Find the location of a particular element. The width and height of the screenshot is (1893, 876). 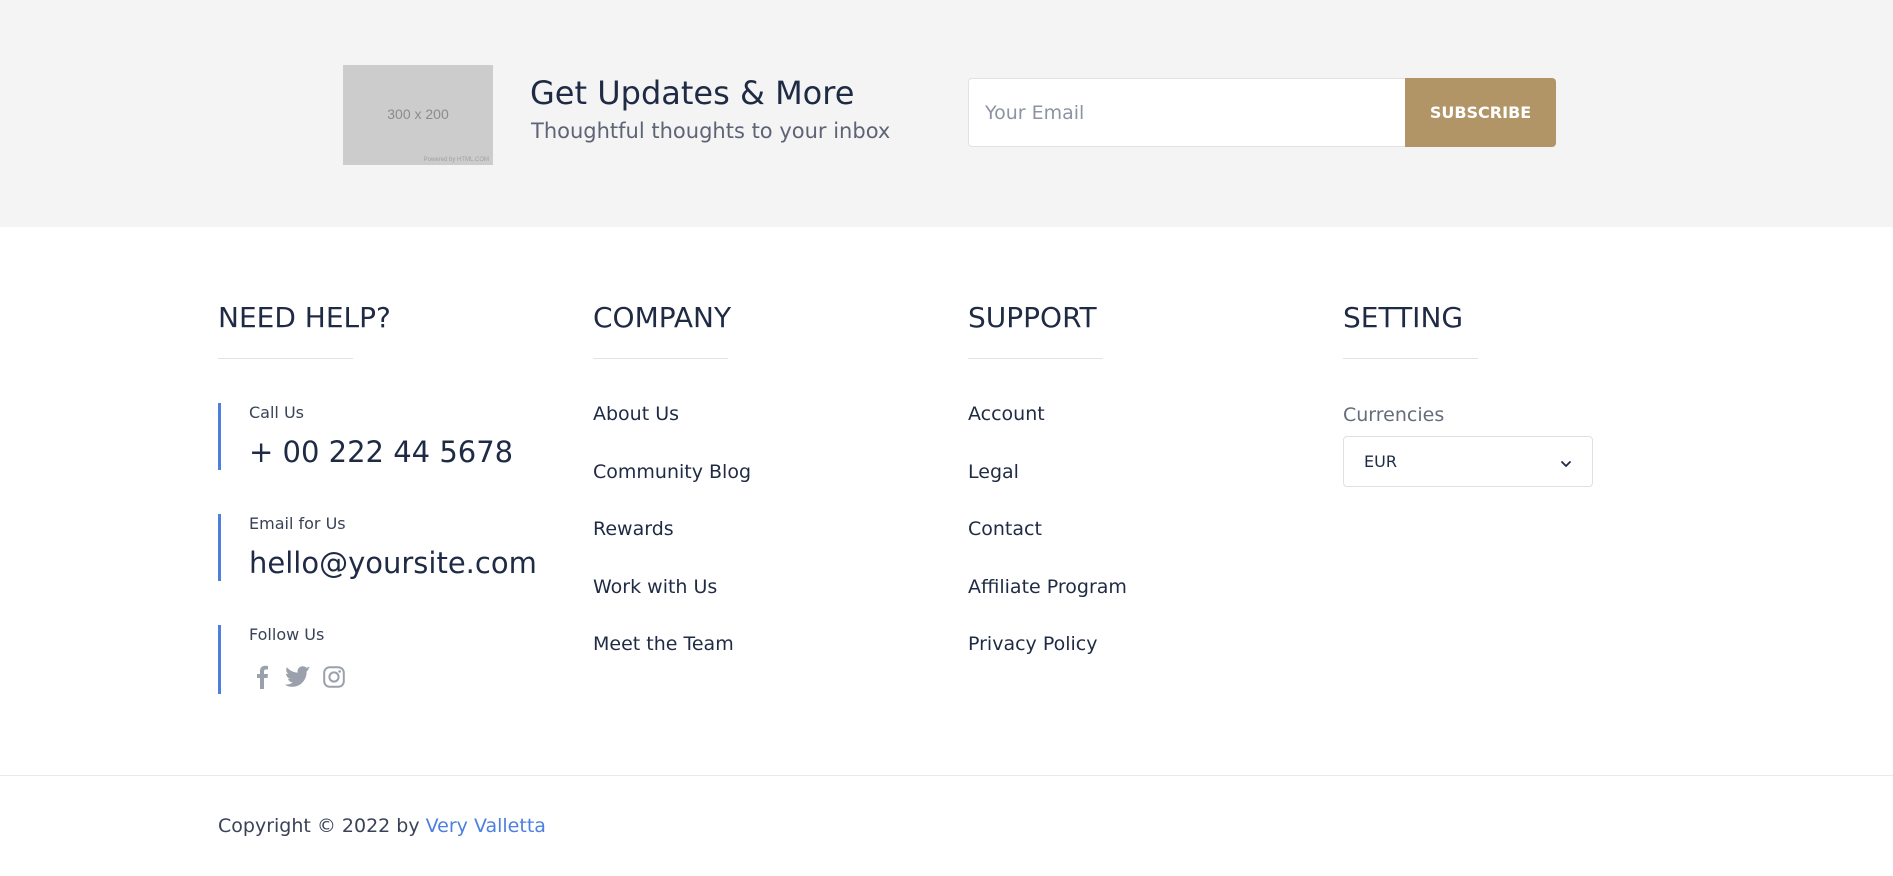

link-privacy-policy: Privacy Policy is located at coordinates (1047, 662).